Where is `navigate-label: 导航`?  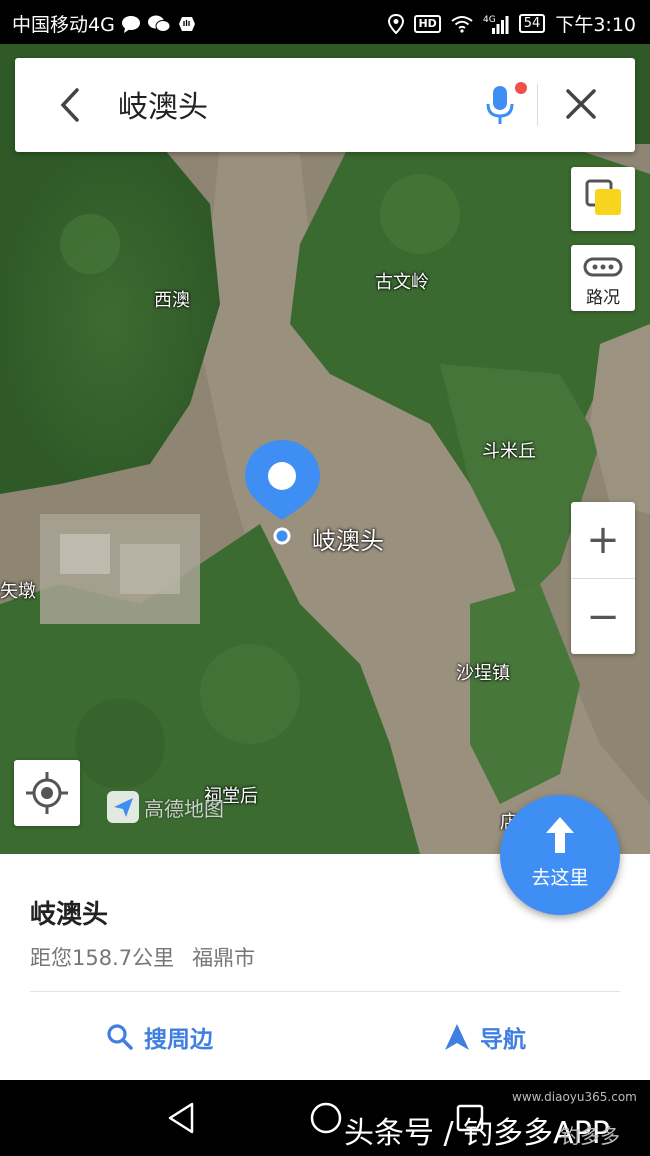
navigate-label: 导航 is located at coordinates (503, 1040).